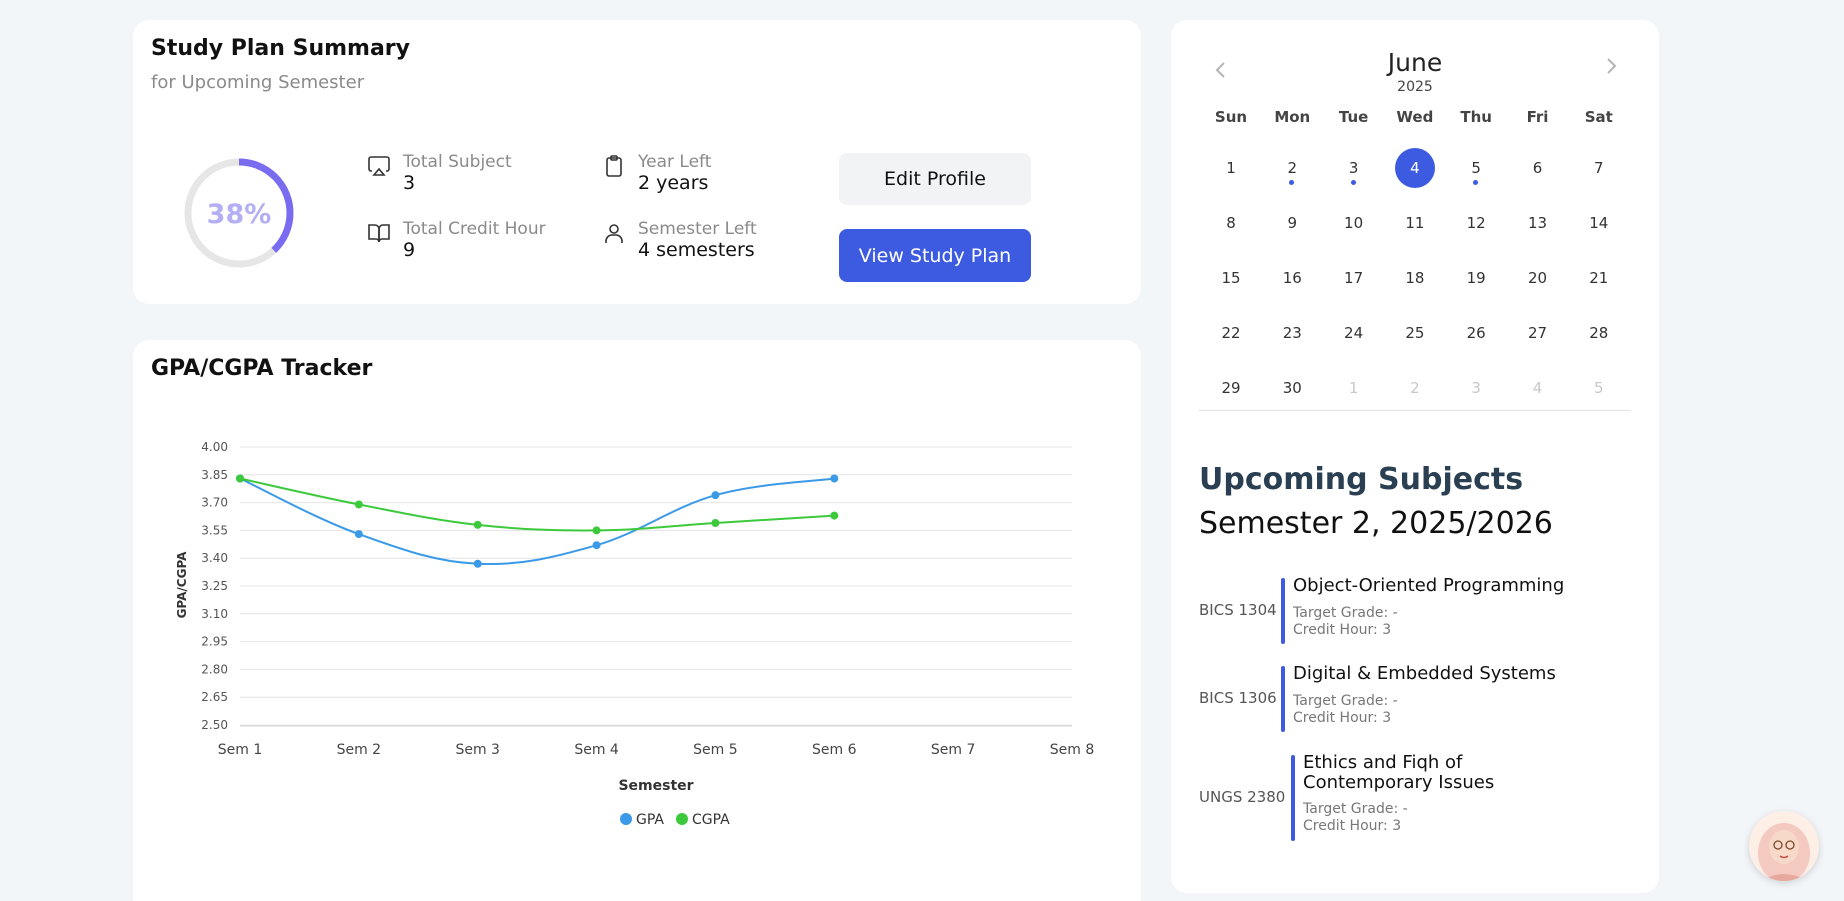 The width and height of the screenshot is (1844, 901). What do you see at coordinates (214, 642) in the screenshot?
I see `y-tick-label: 2.95` at bounding box center [214, 642].